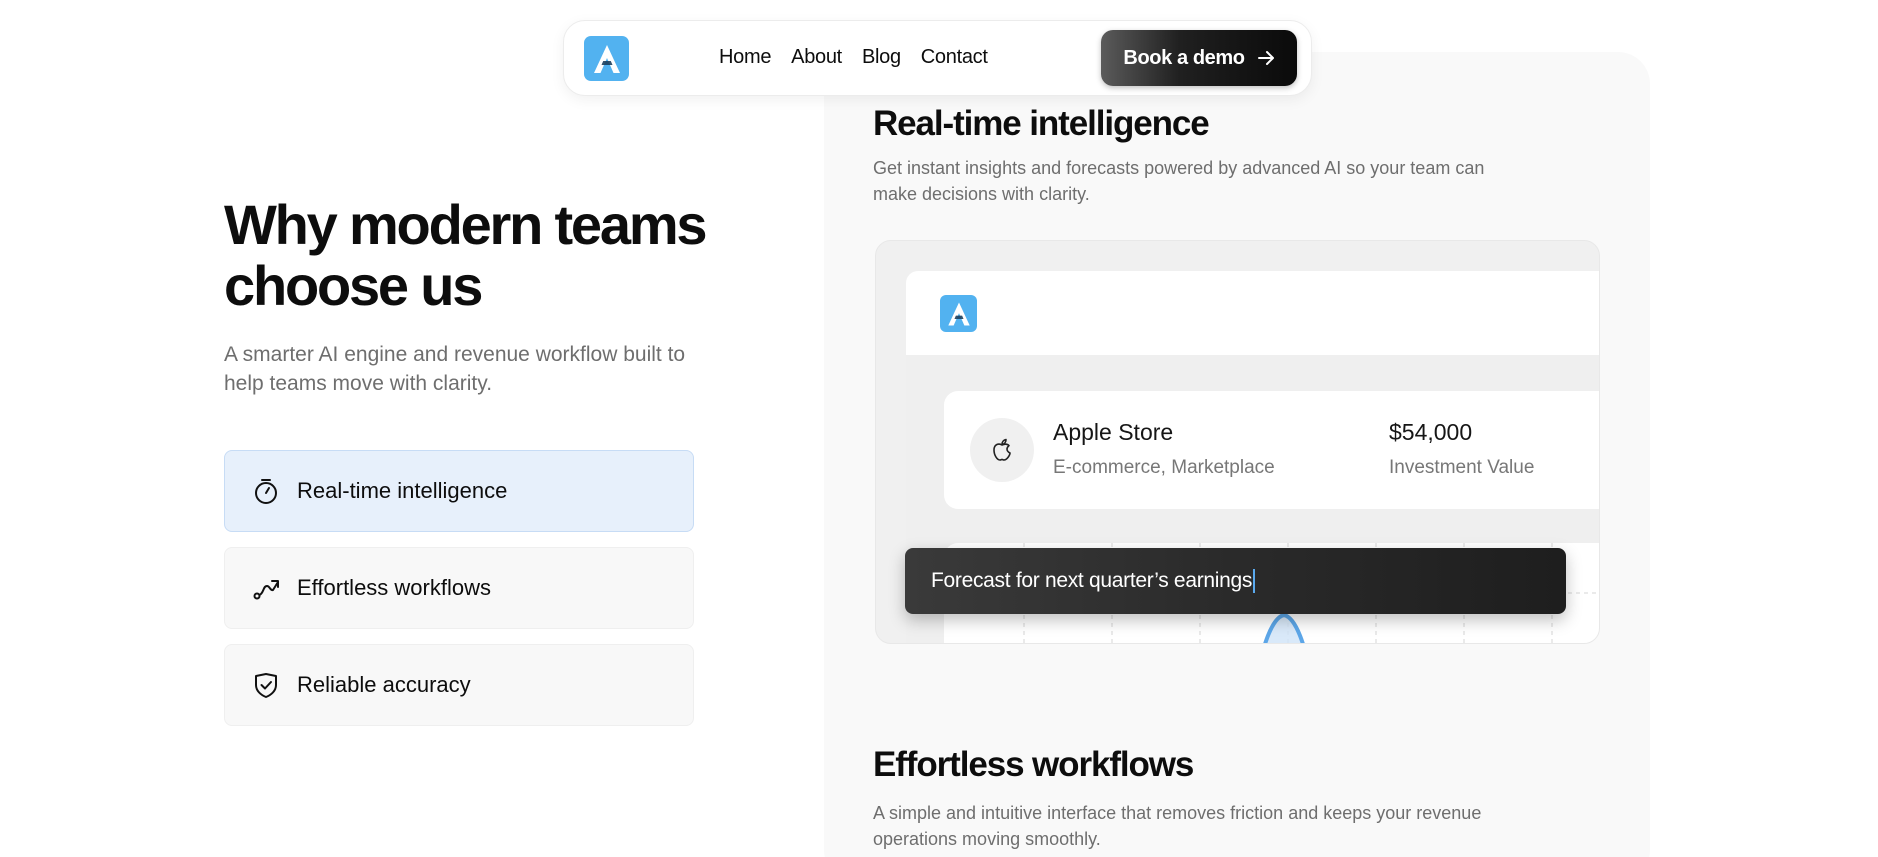  I want to click on text-caret, so click(1254, 581).